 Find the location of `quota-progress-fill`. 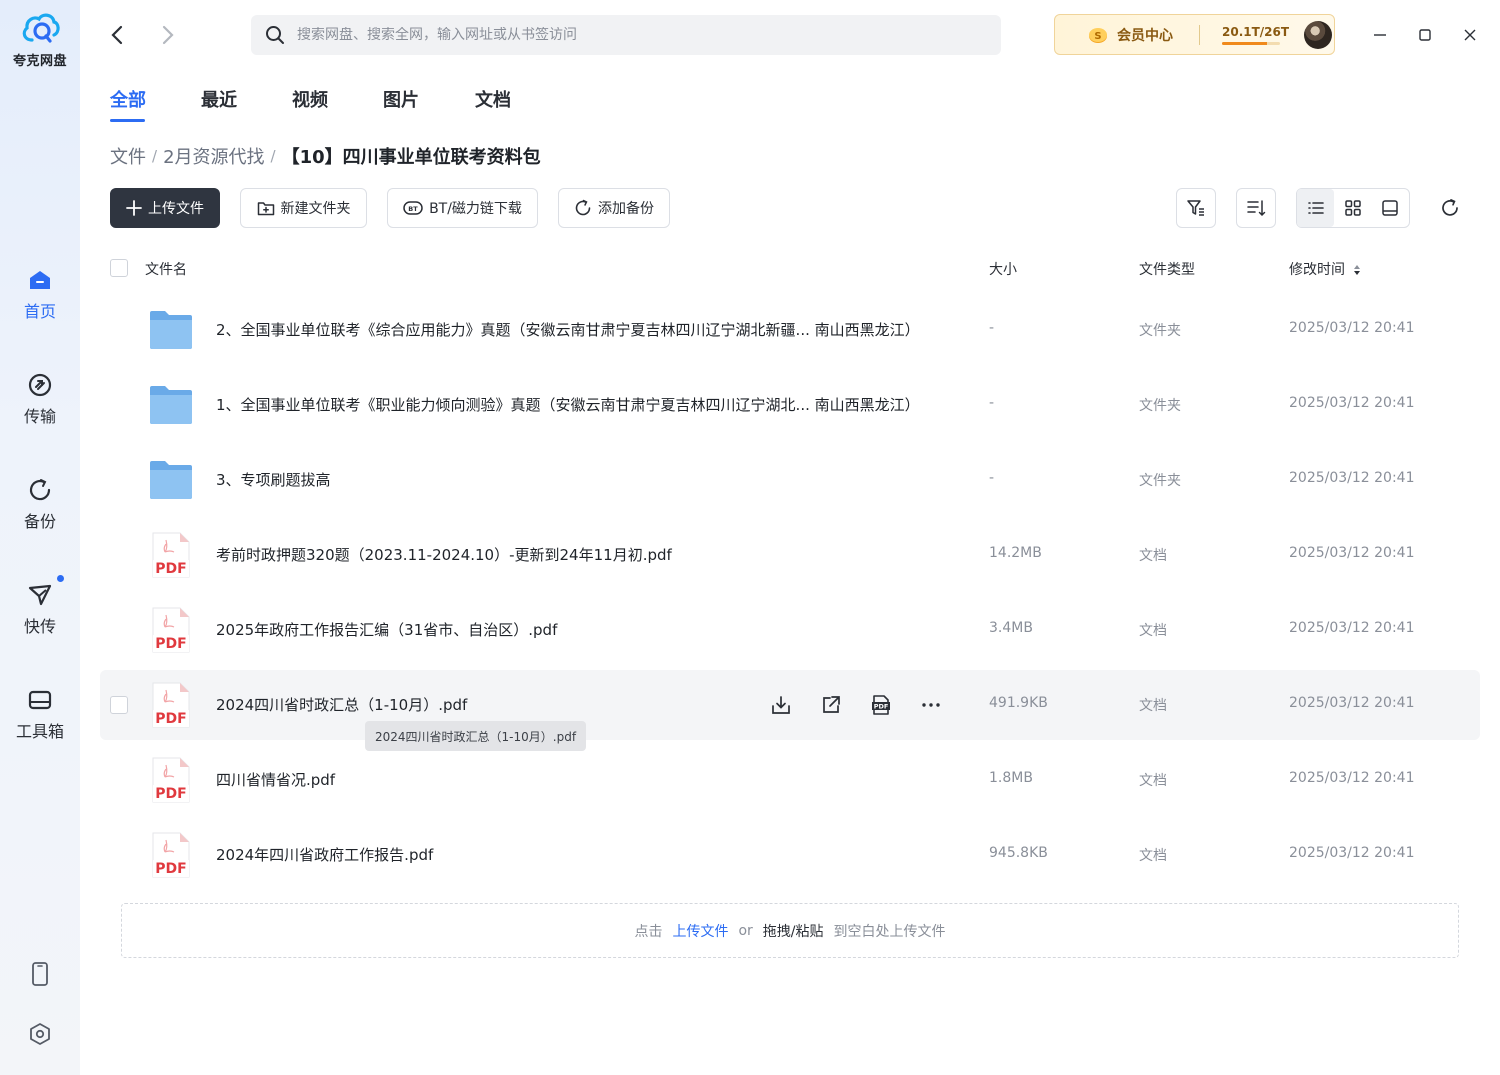

quota-progress-fill is located at coordinates (1244, 43).